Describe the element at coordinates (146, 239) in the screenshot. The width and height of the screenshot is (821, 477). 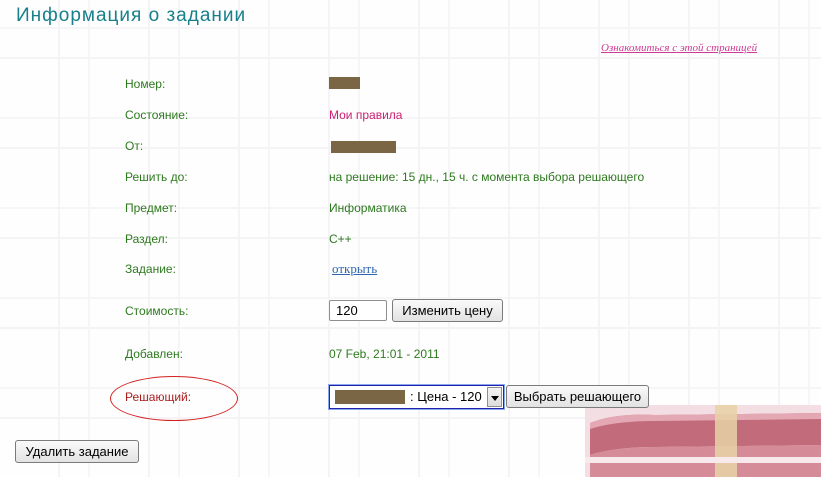
I see `section-label: Раздел:` at that location.